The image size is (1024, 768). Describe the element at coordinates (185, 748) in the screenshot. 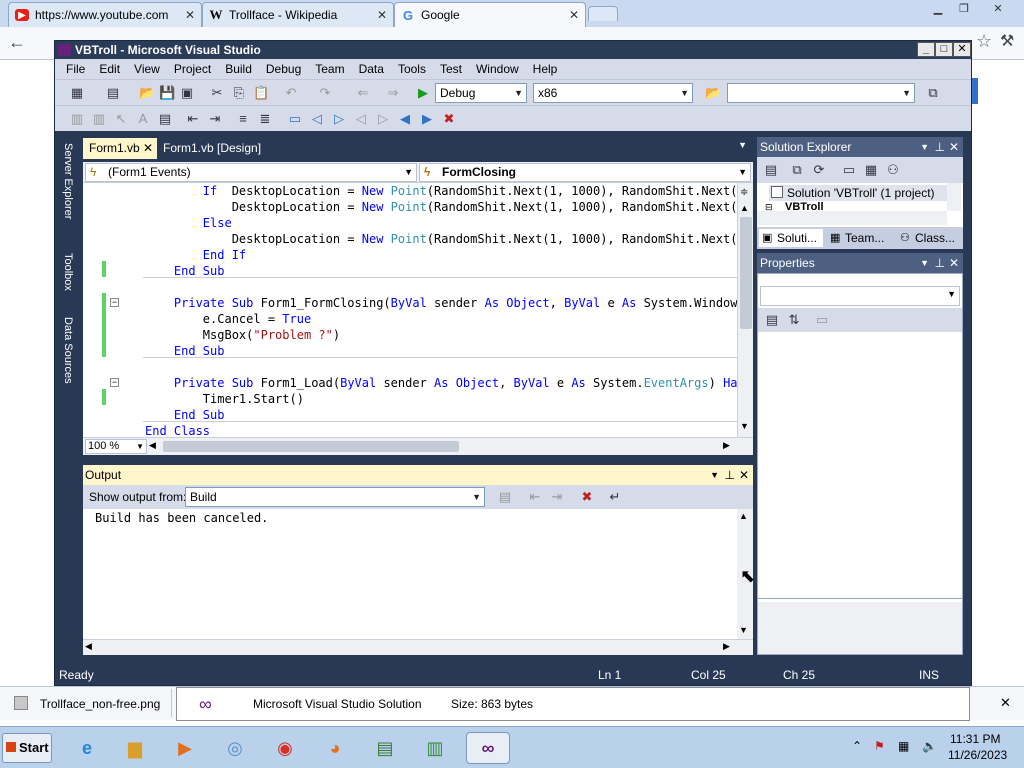

I see `media-player-icon: ▶` at that location.